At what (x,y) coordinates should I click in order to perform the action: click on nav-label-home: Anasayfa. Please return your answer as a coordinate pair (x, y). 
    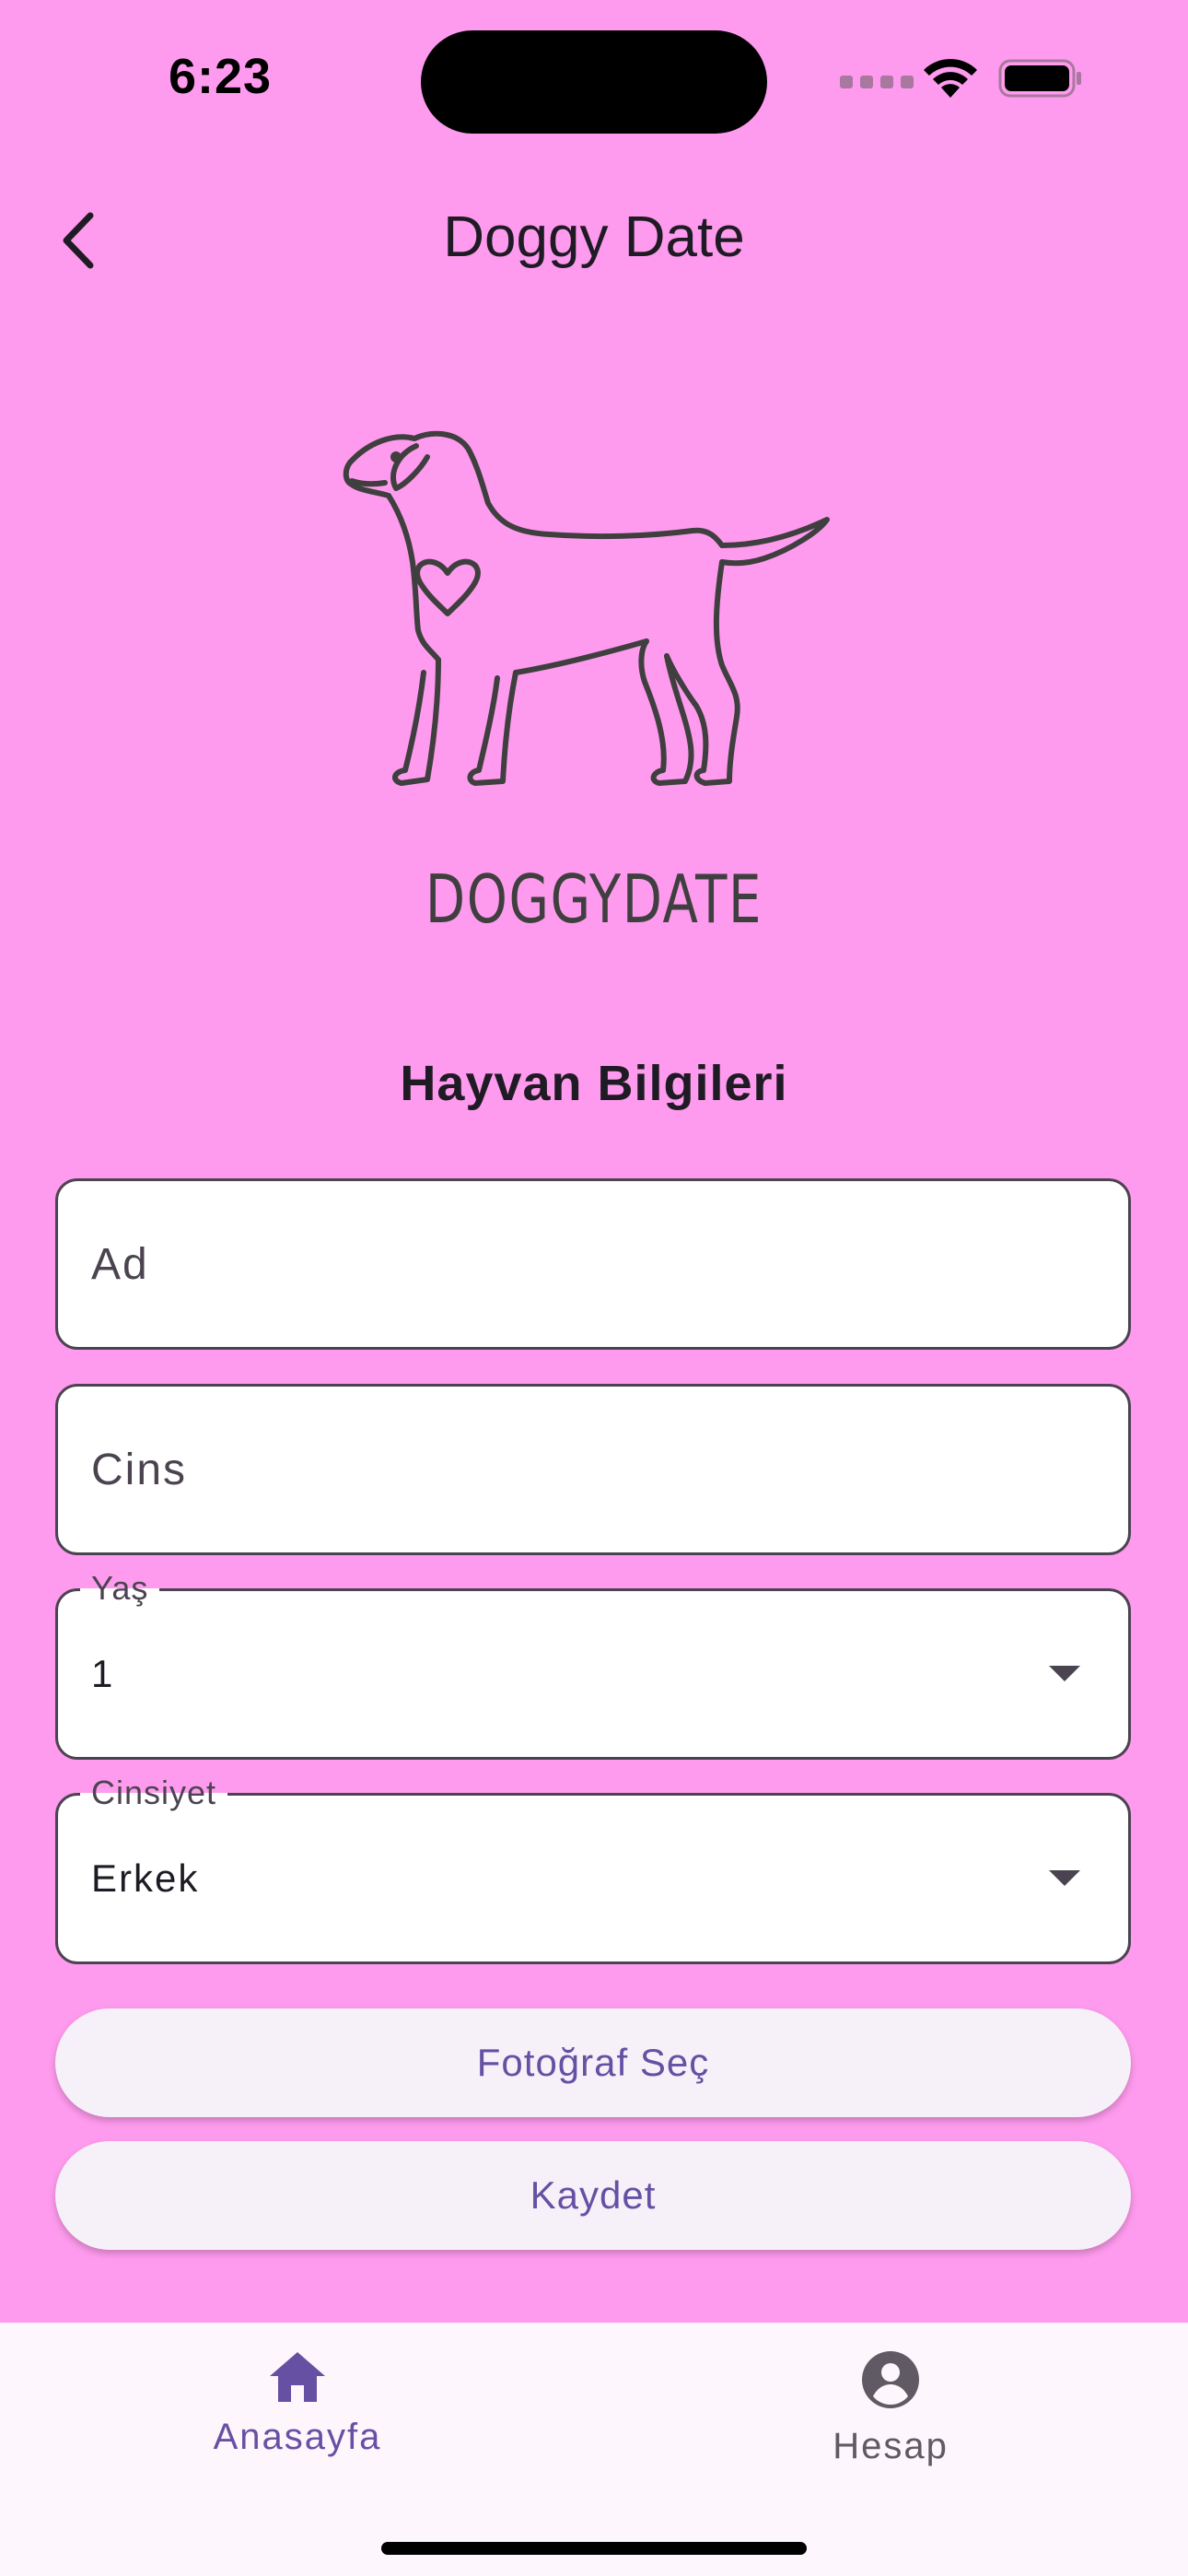
    Looking at the image, I should click on (297, 2437).